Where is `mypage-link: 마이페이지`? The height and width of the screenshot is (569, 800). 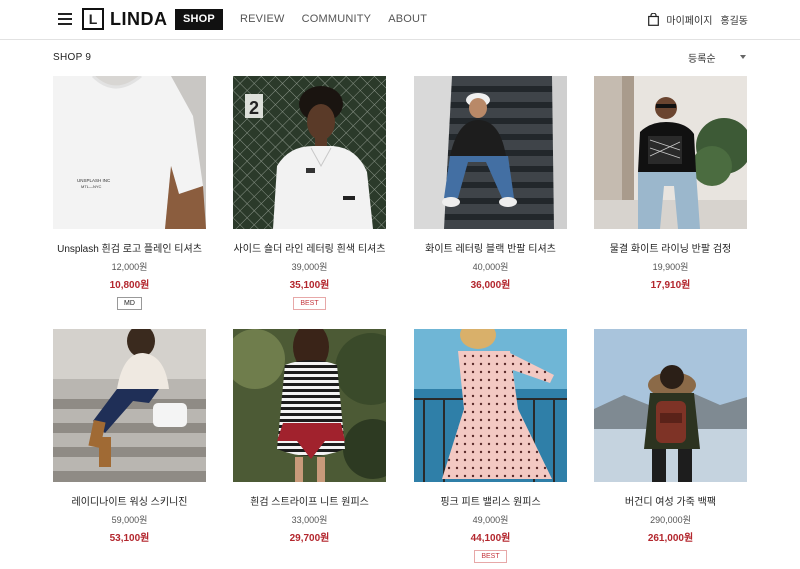
mypage-link: 마이페이지 is located at coordinates (689, 19).